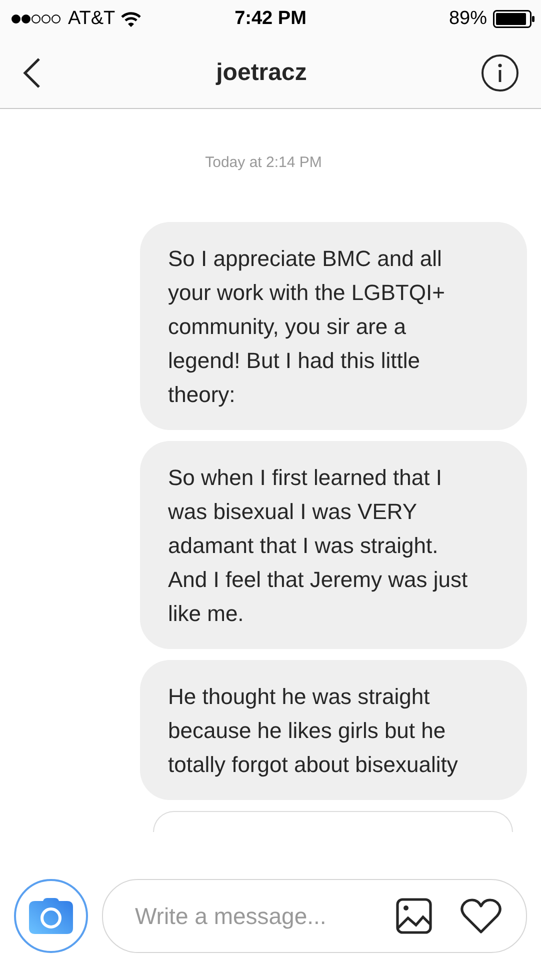  What do you see at coordinates (481, 916) in the screenshot?
I see `heart-icon` at bounding box center [481, 916].